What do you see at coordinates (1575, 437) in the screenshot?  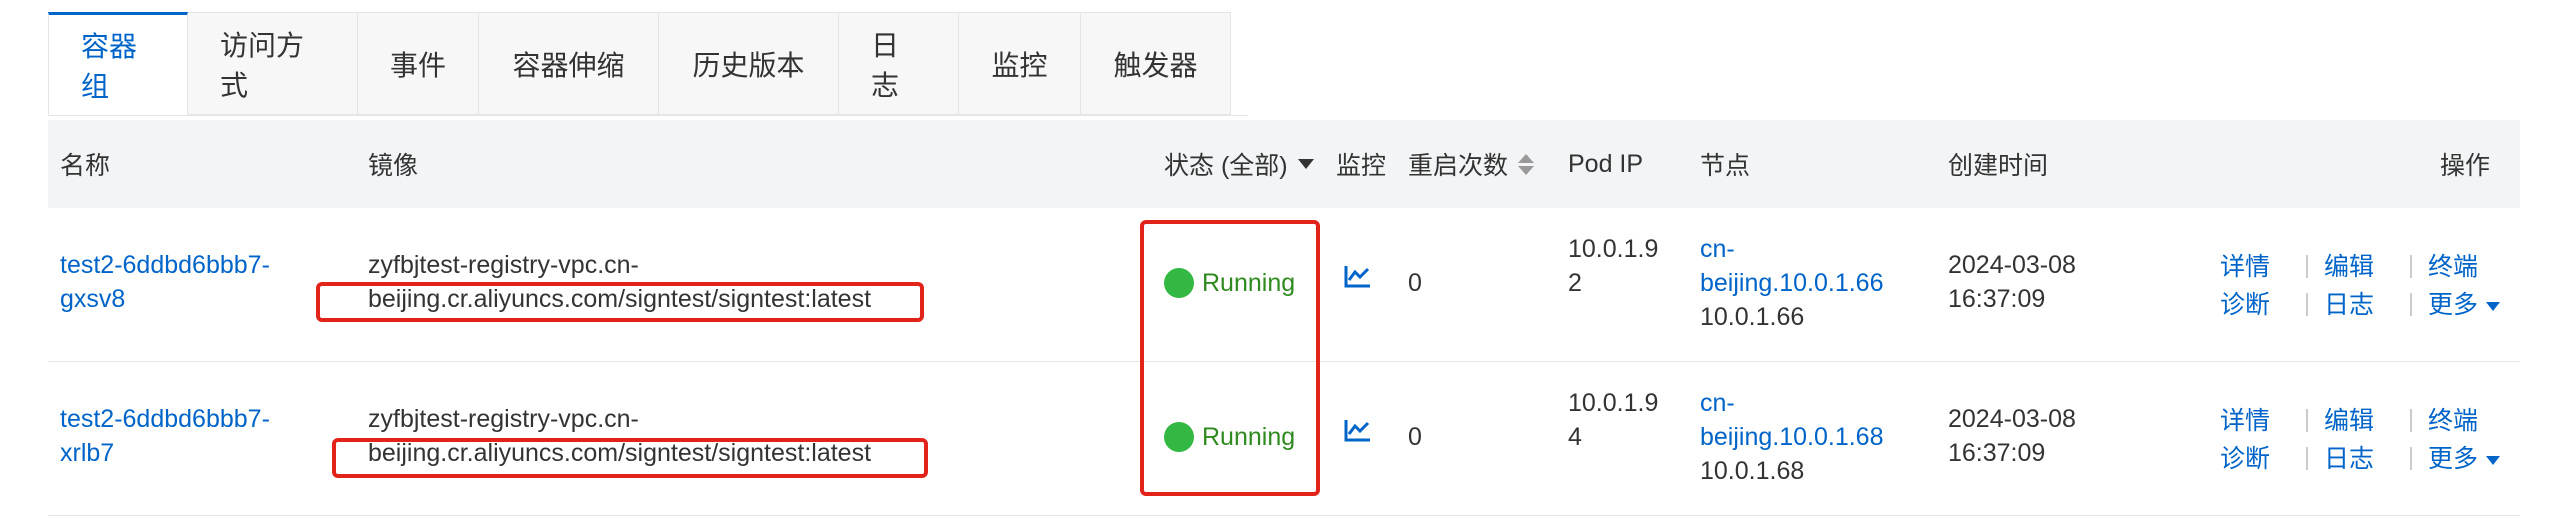 I see `pod-ip-line2: 4` at bounding box center [1575, 437].